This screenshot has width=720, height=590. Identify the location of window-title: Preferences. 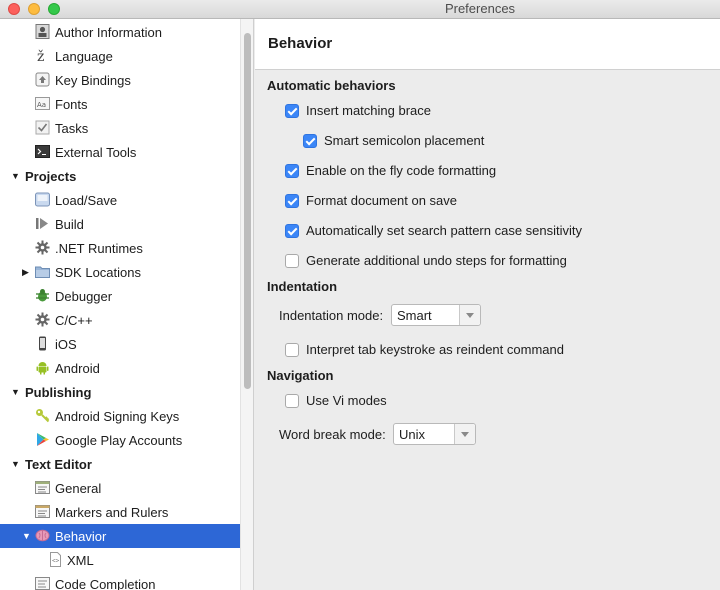
(480, 8).